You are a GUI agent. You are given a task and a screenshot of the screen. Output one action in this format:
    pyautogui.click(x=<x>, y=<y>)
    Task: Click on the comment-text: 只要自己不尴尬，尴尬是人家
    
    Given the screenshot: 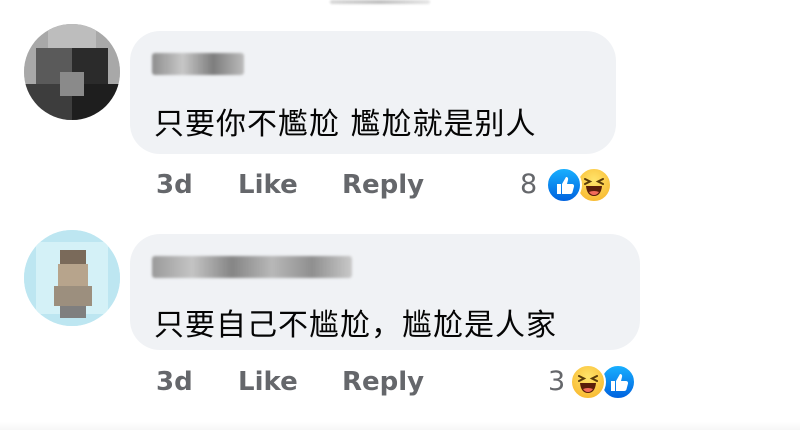 What is the action you would take?
    pyautogui.click(x=355, y=325)
    